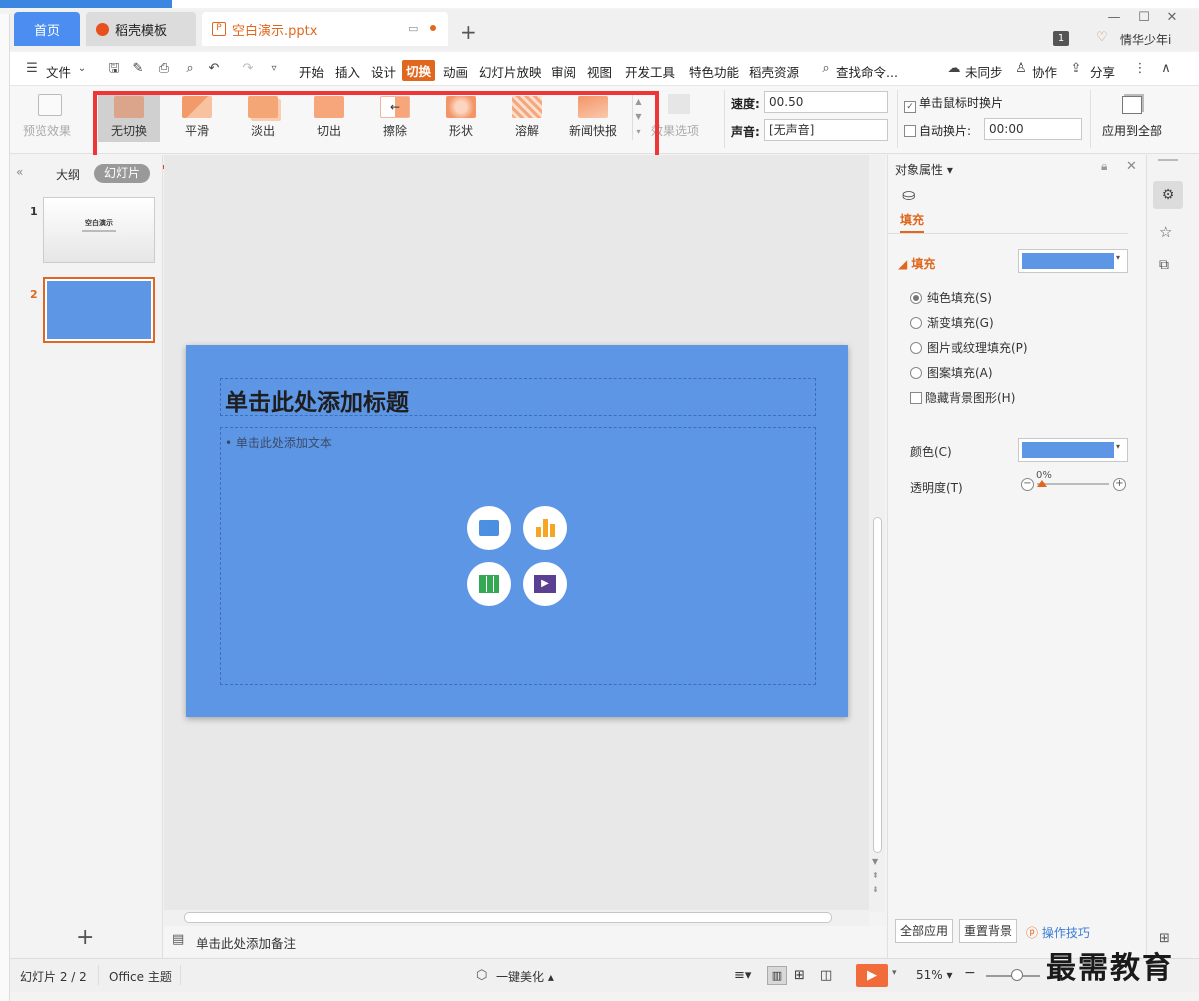 The image size is (1199, 1001). I want to click on account-badge: 1, so click(1061, 38).